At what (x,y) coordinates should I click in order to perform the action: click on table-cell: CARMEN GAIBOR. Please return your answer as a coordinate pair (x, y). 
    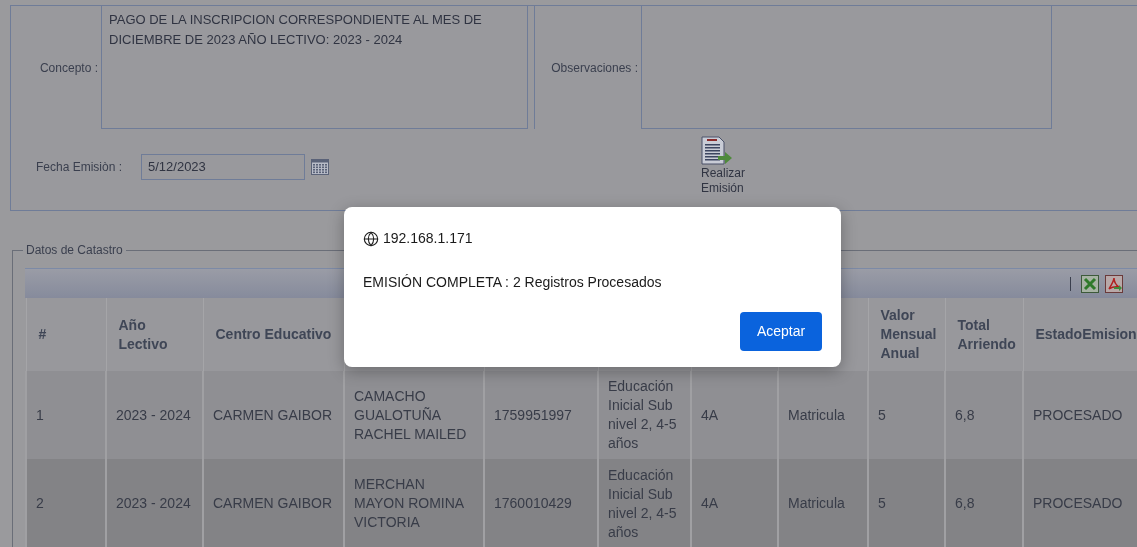
    Looking at the image, I should click on (273, 503).